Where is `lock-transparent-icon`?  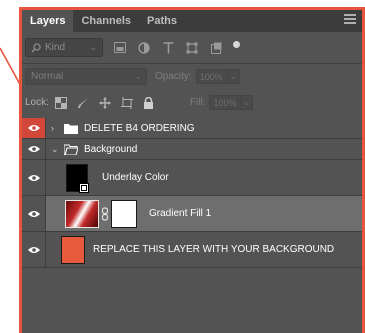
lock-transparent-icon is located at coordinates (61, 103).